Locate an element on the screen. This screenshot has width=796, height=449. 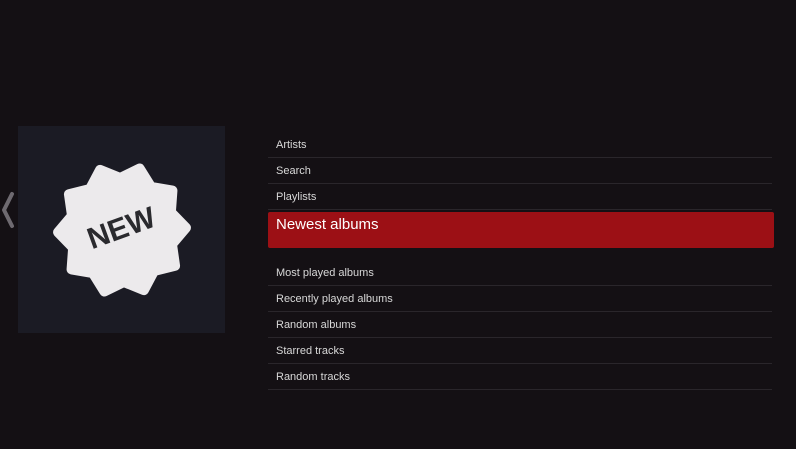
menu-item-label: Recently played albums is located at coordinates (334, 299).